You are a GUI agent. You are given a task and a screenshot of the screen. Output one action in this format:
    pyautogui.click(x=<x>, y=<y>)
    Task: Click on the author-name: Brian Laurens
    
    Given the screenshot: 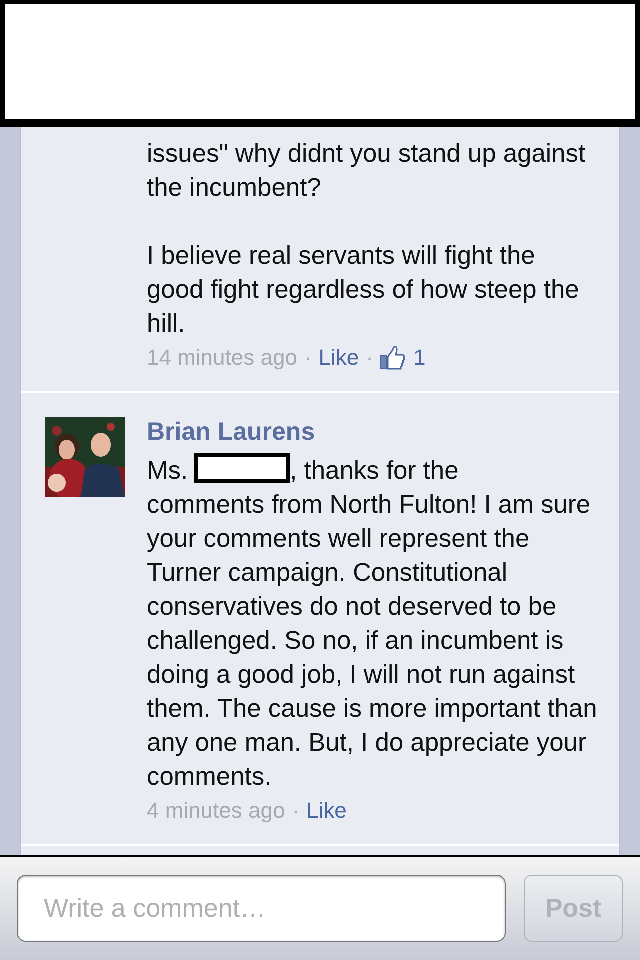 What is the action you would take?
    pyautogui.click(x=373, y=432)
    